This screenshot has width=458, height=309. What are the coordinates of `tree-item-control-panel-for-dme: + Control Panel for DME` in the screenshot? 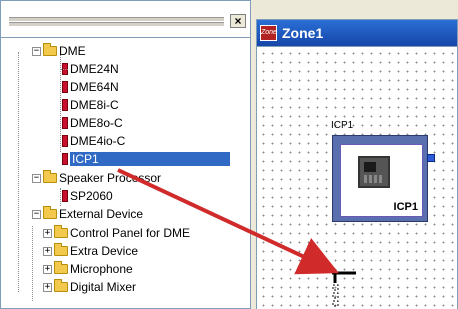 It's located at (116, 233).